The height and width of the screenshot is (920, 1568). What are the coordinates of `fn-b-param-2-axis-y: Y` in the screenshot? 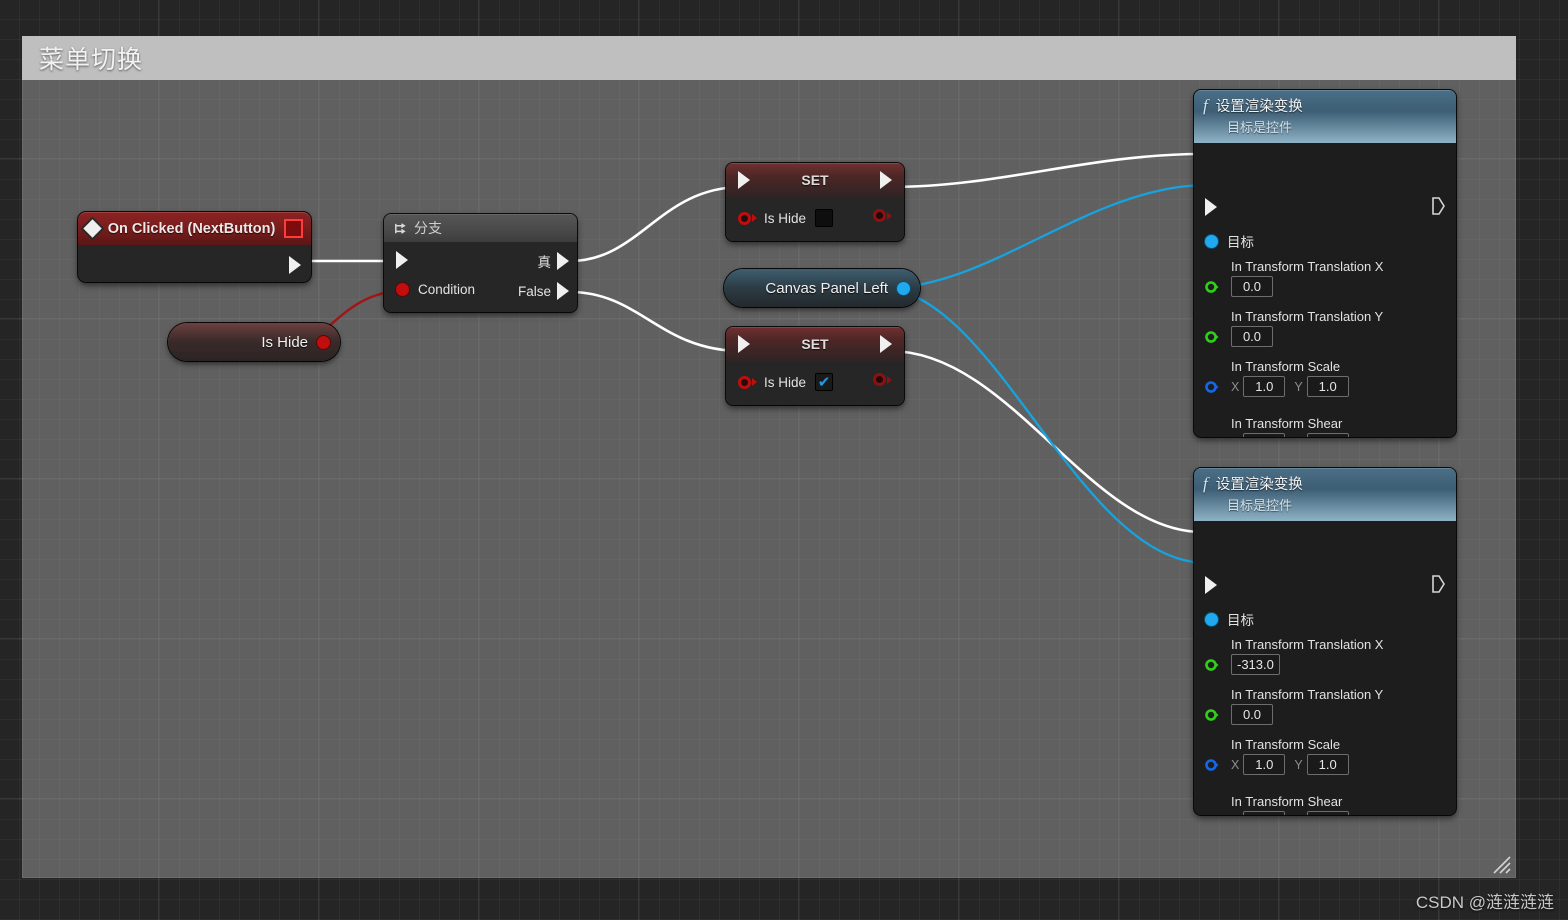 It's located at (1298, 764).